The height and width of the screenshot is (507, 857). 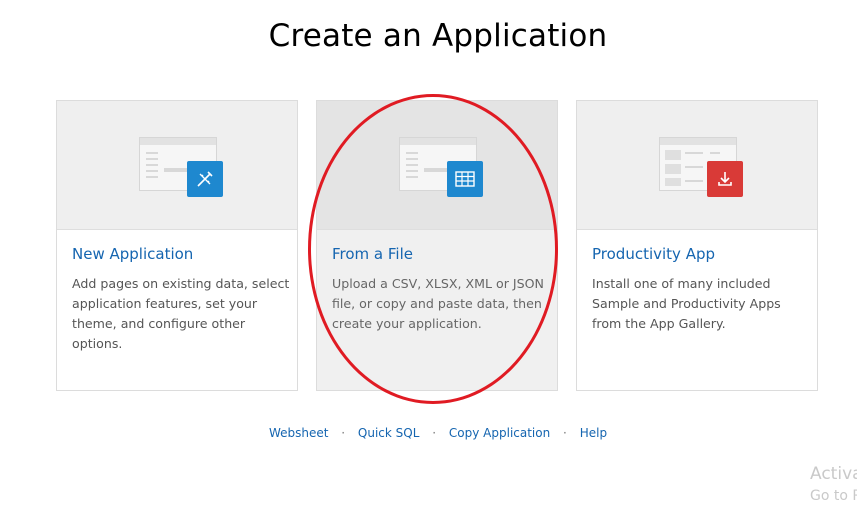 I want to click on card-title: Productivity App, so click(x=653, y=254).